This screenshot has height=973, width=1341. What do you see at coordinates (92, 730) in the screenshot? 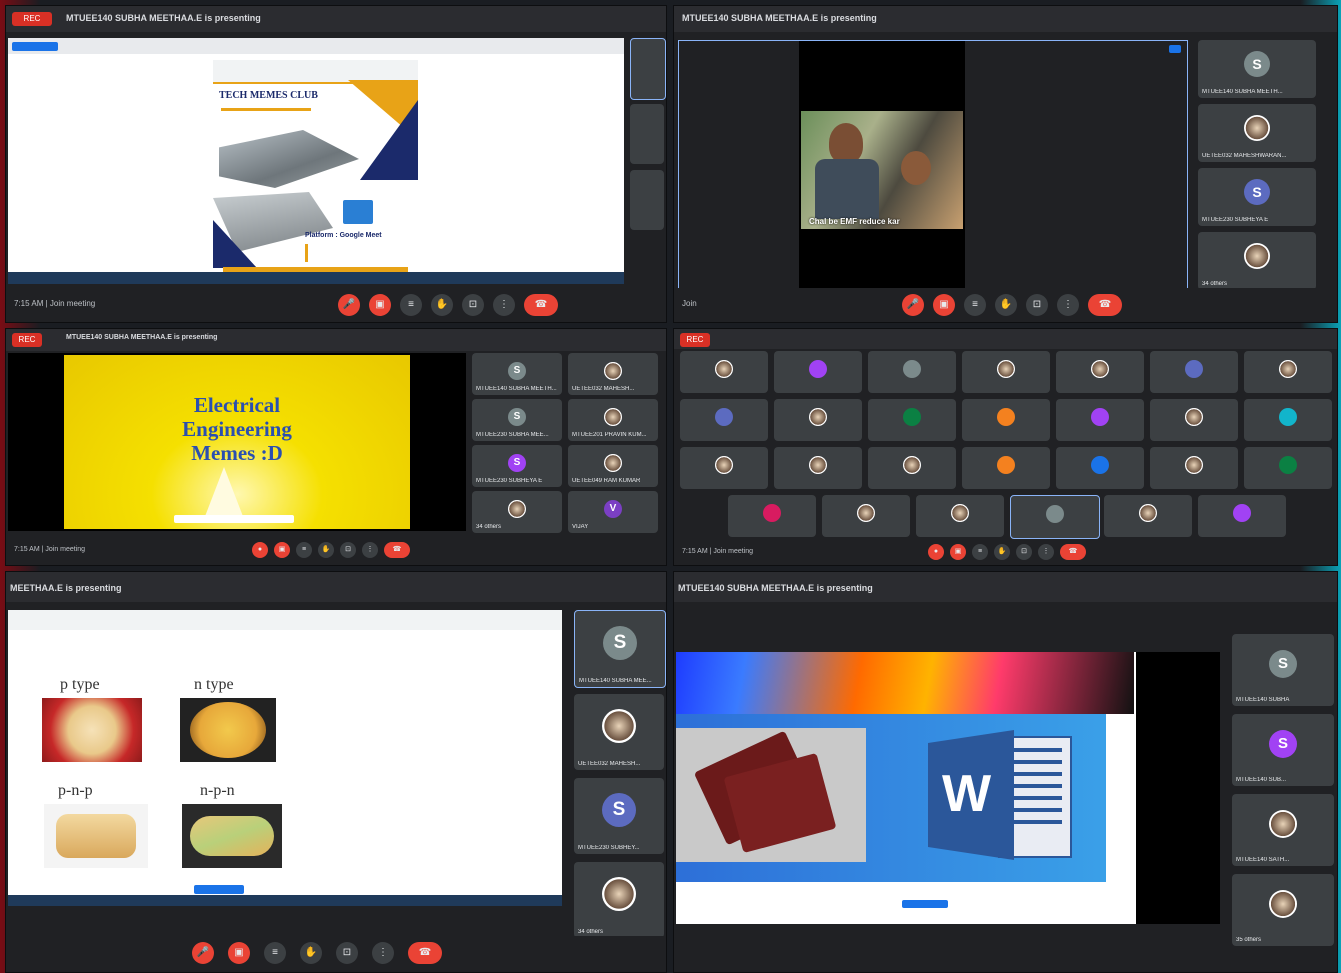
I see `bread-image` at bounding box center [92, 730].